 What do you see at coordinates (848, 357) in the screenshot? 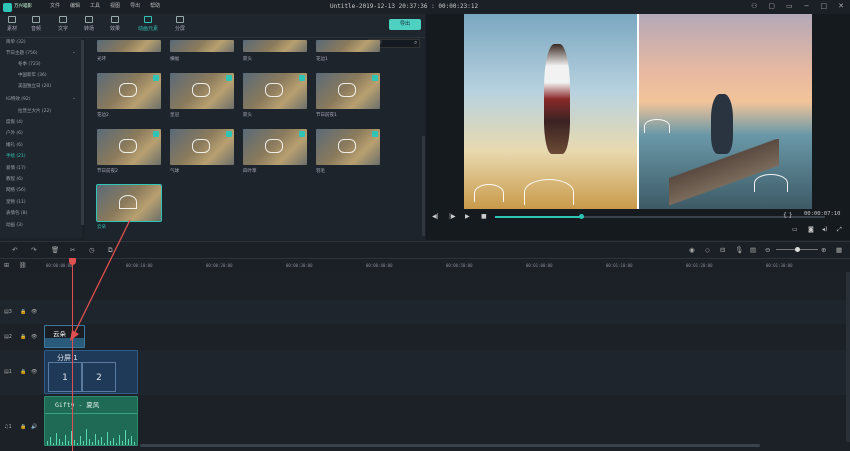
I see `timeline-vertical-scrollbar` at bounding box center [848, 357].